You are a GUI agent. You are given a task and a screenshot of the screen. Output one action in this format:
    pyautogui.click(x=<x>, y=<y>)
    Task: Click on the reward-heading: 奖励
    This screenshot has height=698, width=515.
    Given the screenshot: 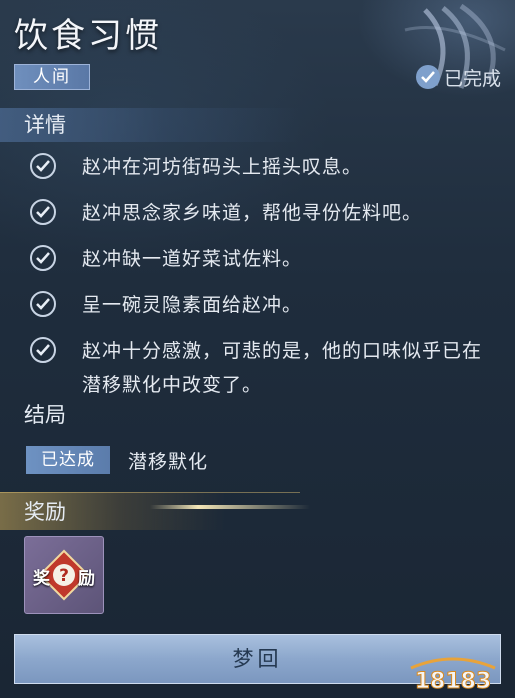 What is the action you would take?
    pyautogui.click(x=155, y=511)
    